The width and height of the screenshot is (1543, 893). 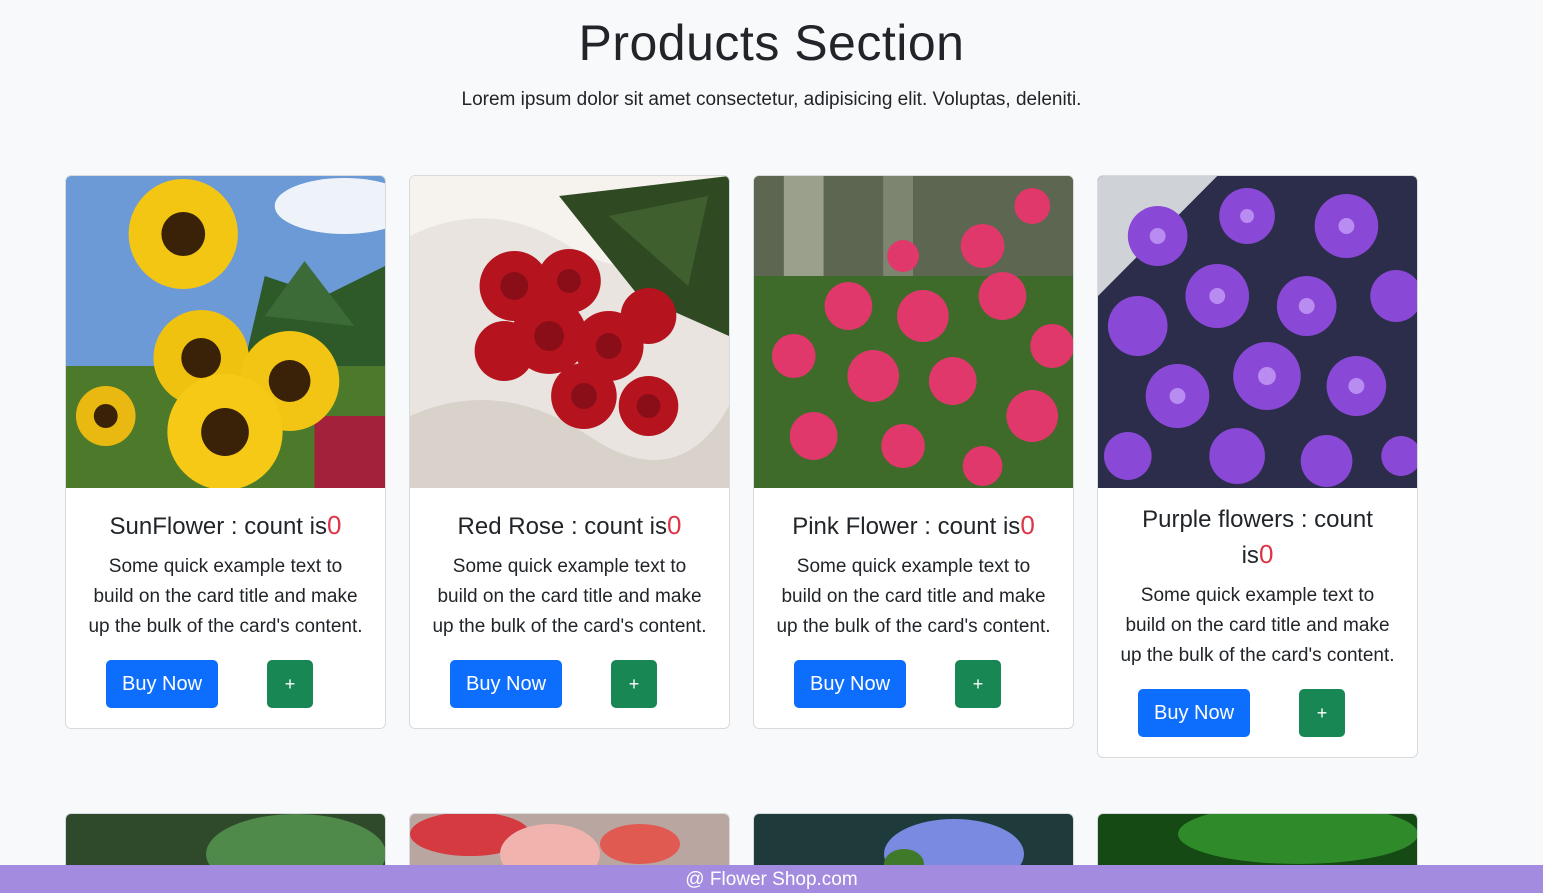 I want to click on card-title: SunFlower : count is0, so click(x=225, y=526).